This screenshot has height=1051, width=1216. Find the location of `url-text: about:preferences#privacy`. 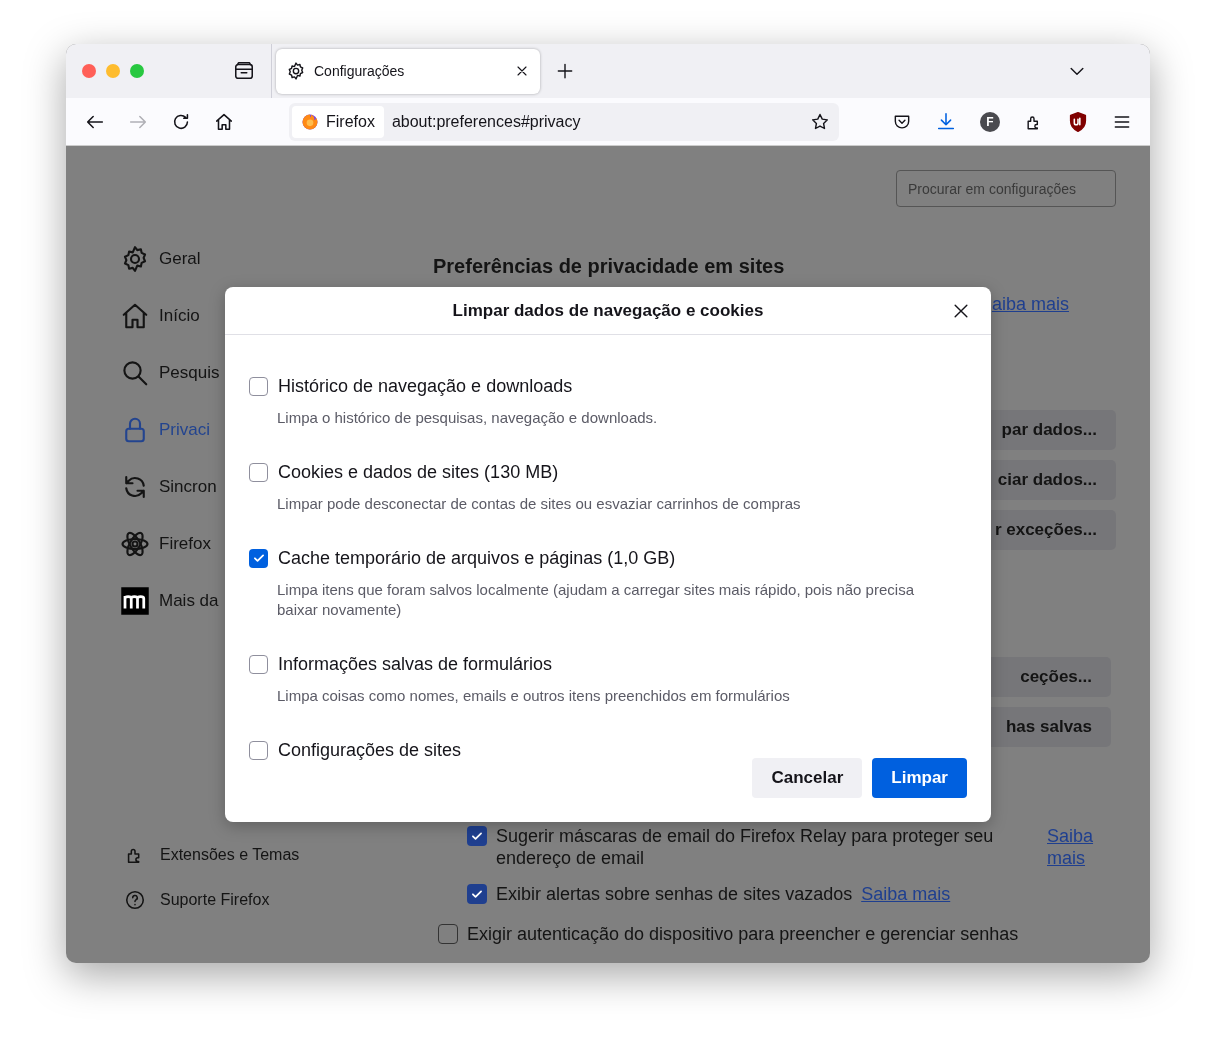

url-text: about:preferences#privacy is located at coordinates (486, 121).